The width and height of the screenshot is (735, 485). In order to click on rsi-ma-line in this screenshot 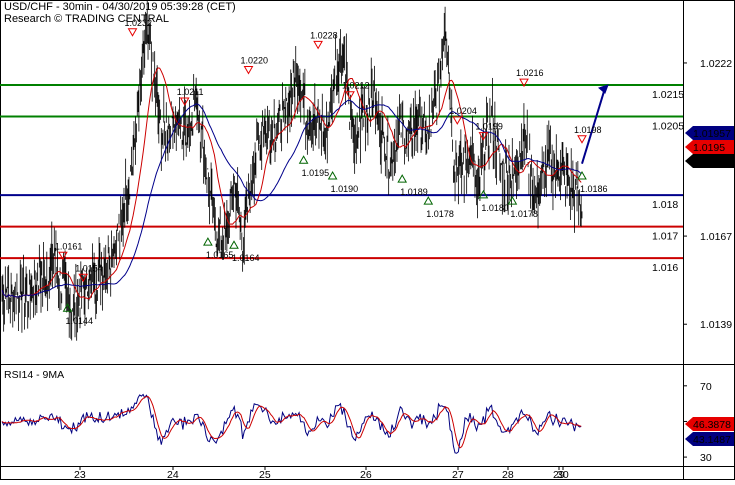, I will do `click(291, 422)`.